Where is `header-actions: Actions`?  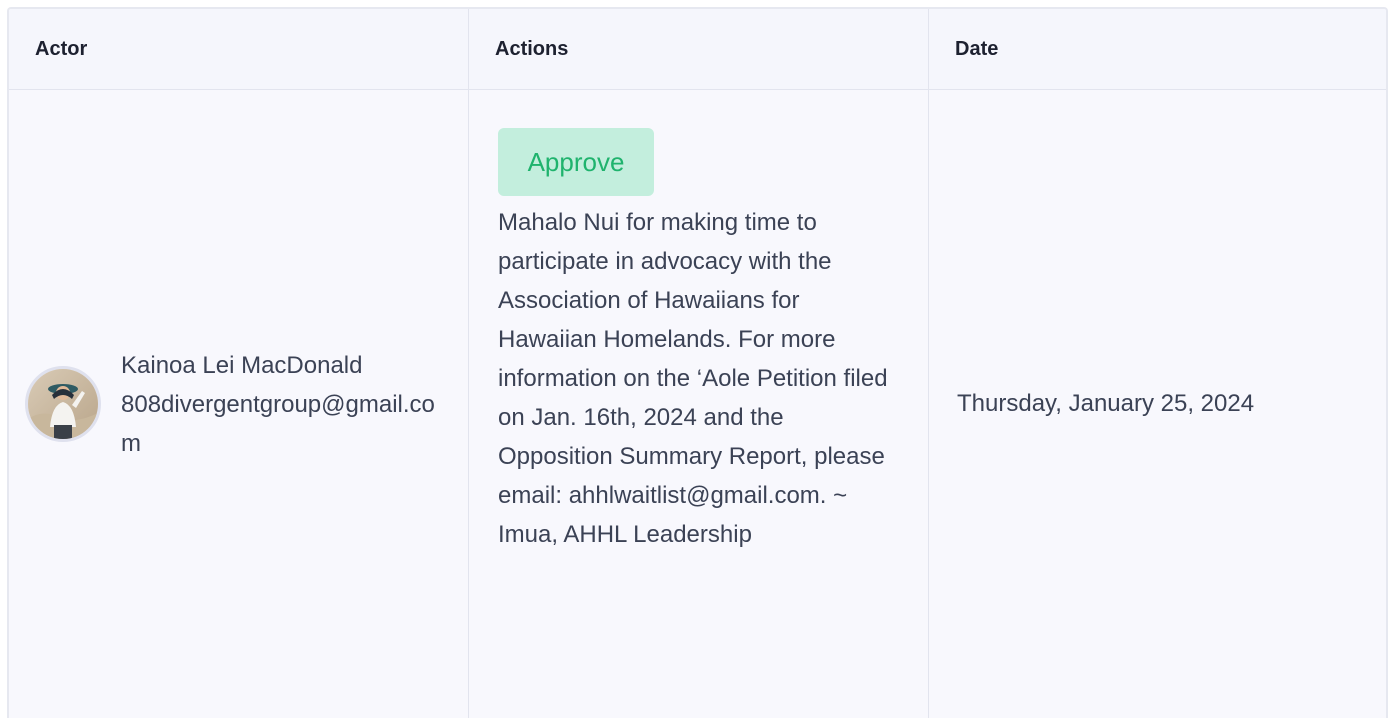 header-actions: Actions is located at coordinates (699, 49).